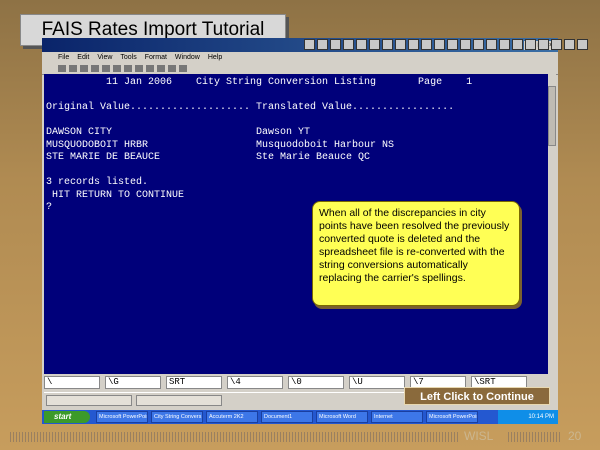  What do you see at coordinates (177, 417) in the screenshot?
I see `taskbar-item: City String Convers` at bounding box center [177, 417].